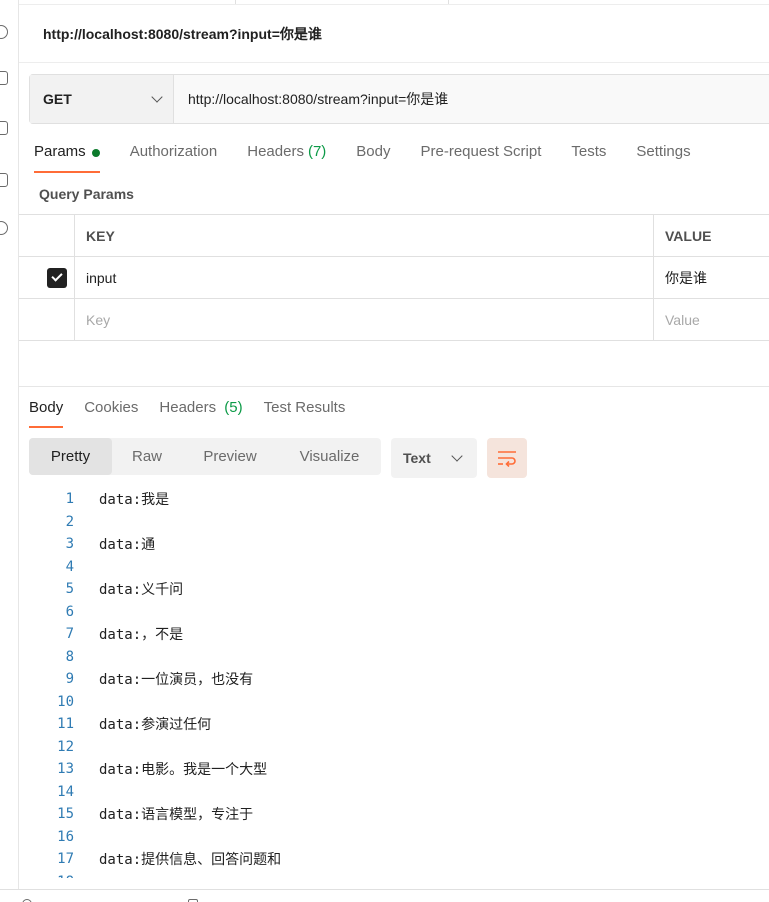  What do you see at coordinates (127, 545) in the screenshot?
I see `line-text: data:通` at bounding box center [127, 545].